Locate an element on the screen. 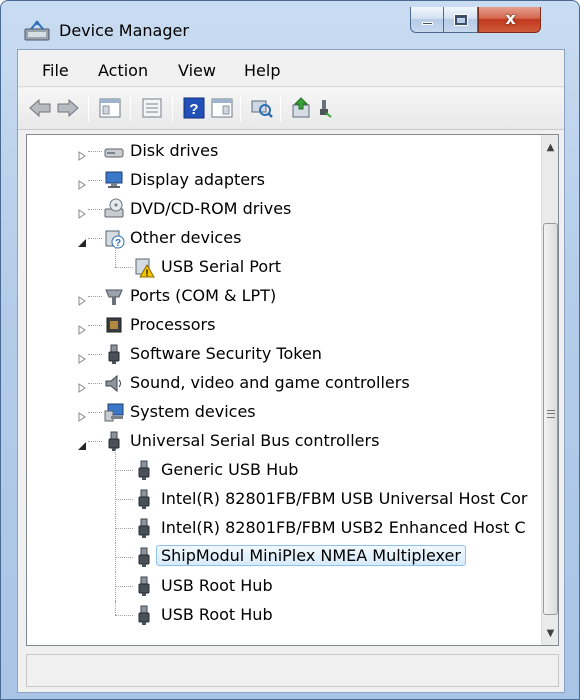 The height and width of the screenshot is (700, 580). menu-file: File is located at coordinates (55, 70).